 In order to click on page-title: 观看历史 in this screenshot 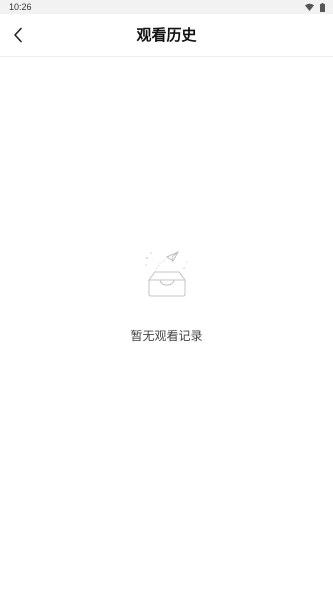, I will do `click(166, 35)`.